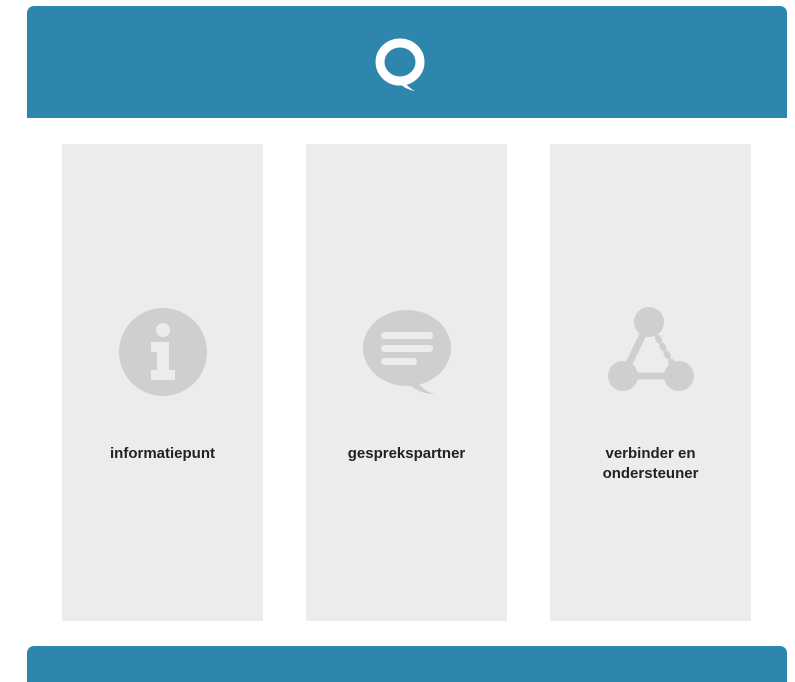 The height and width of the screenshot is (682, 795). What do you see at coordinates (650, 463) in the screenshot?
I see `card-label-verbinder-en-ondersteuner: verbinder en ondersteuner` at bounding box center [650, 463].